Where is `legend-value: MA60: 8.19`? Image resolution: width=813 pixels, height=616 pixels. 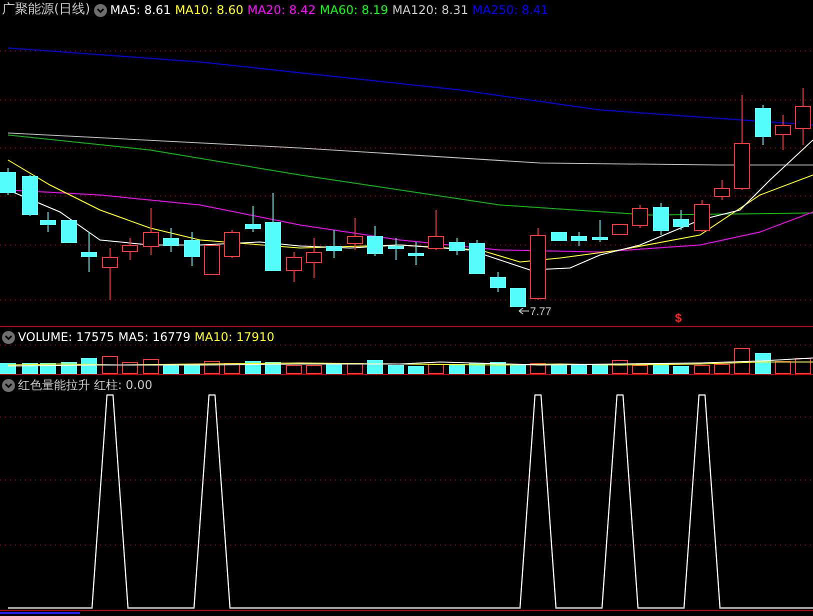 legend-value: MA60: 8.19 is located at coordinates (354, 10).